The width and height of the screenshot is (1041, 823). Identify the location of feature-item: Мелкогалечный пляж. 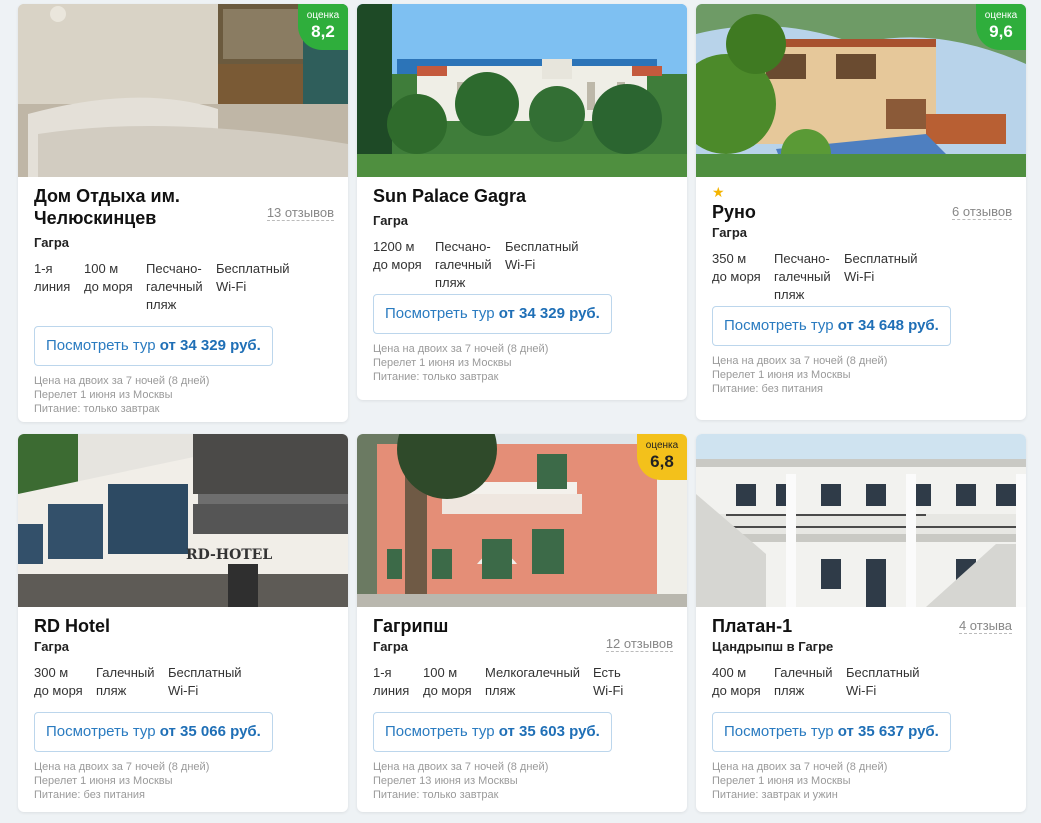
(533, 681).